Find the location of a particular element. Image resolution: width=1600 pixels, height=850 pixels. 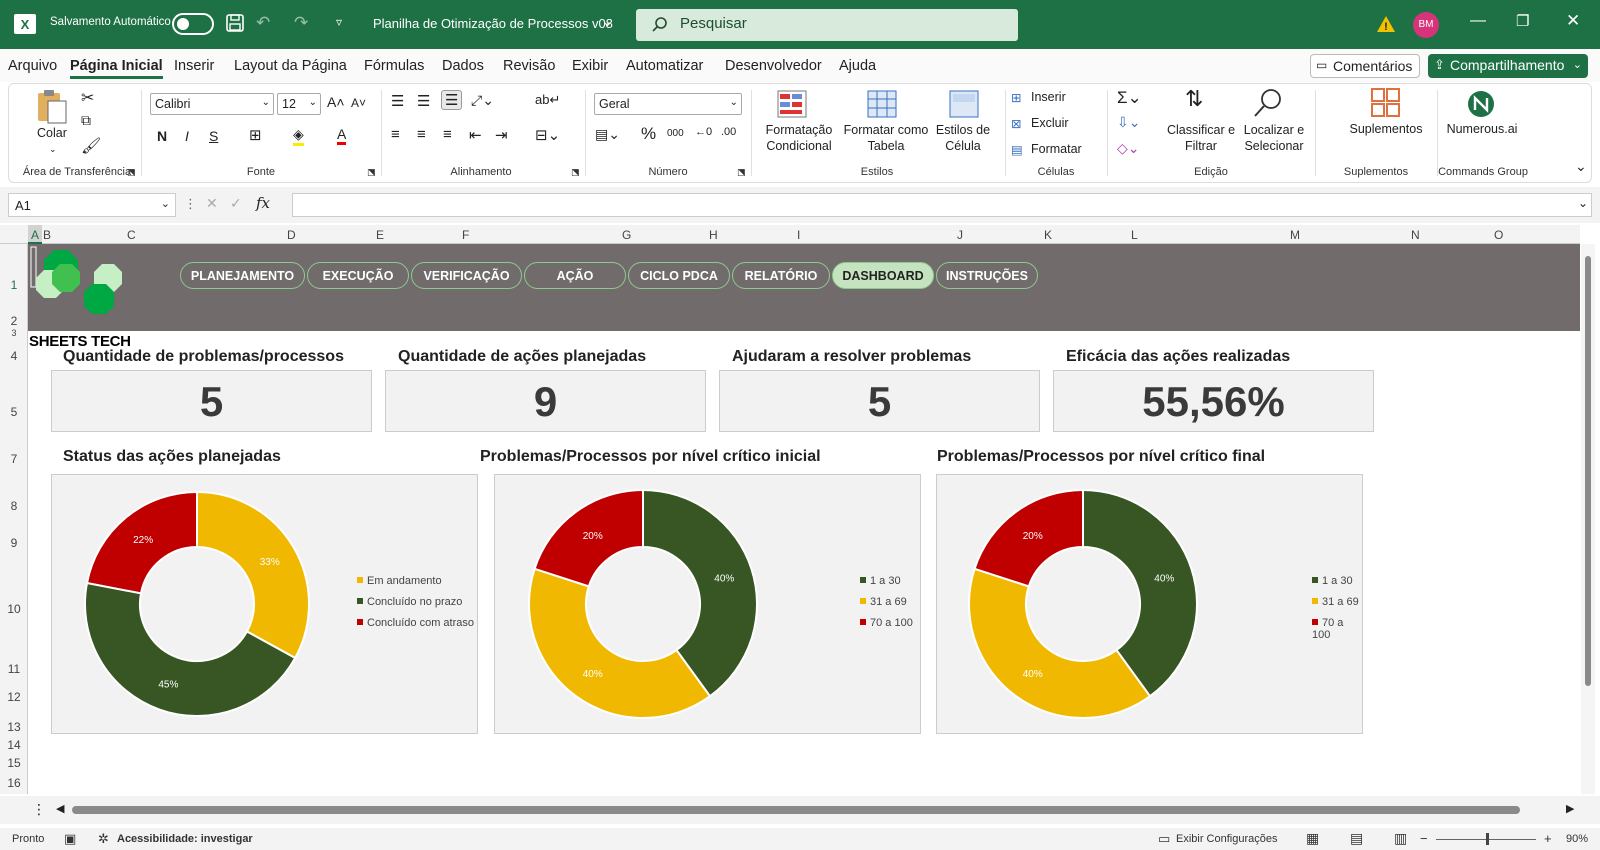

row-header: 13 is located at coordinates (14, 727).